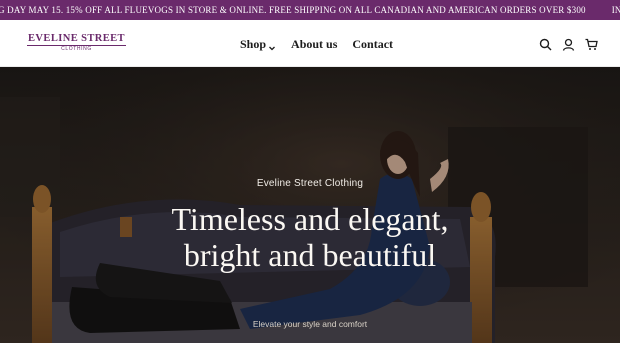  What do you see at coordinates (310, 183) in the screenshot?
I see `hero-eyebrow: Eveline Street Clothing` at bounding box center [310, 183].